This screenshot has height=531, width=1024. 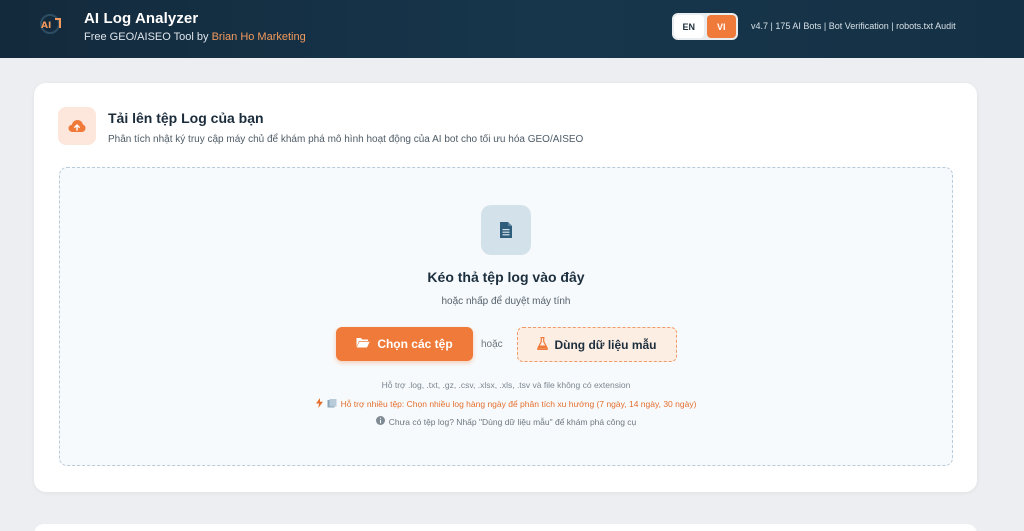 What do you see at coordinates (689, 26) in the screenshot?
I see `lang-en-button: EN` at bounding box center [689, 26].